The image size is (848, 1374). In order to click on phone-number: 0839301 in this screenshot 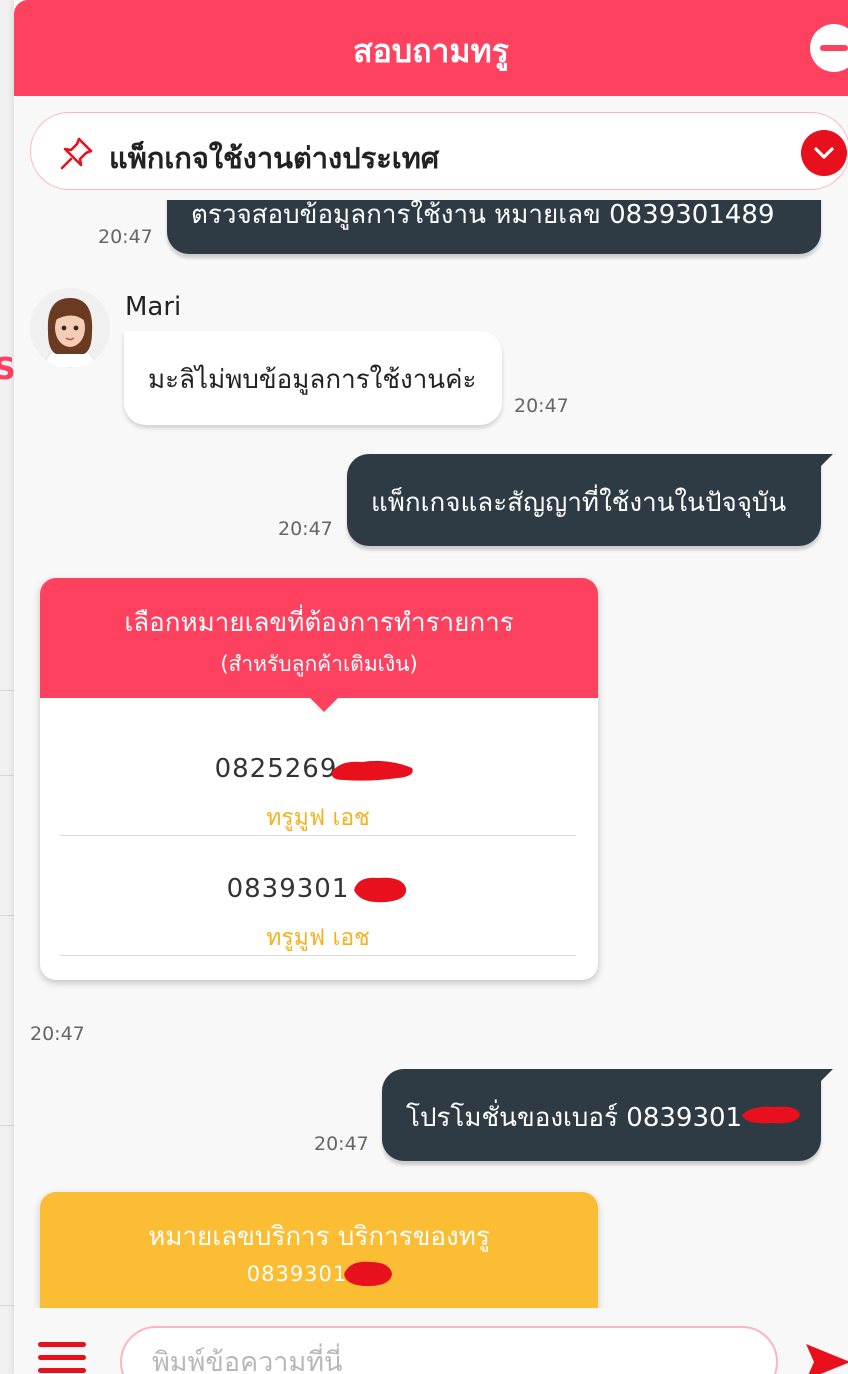, I will do `click(288, 889)`.